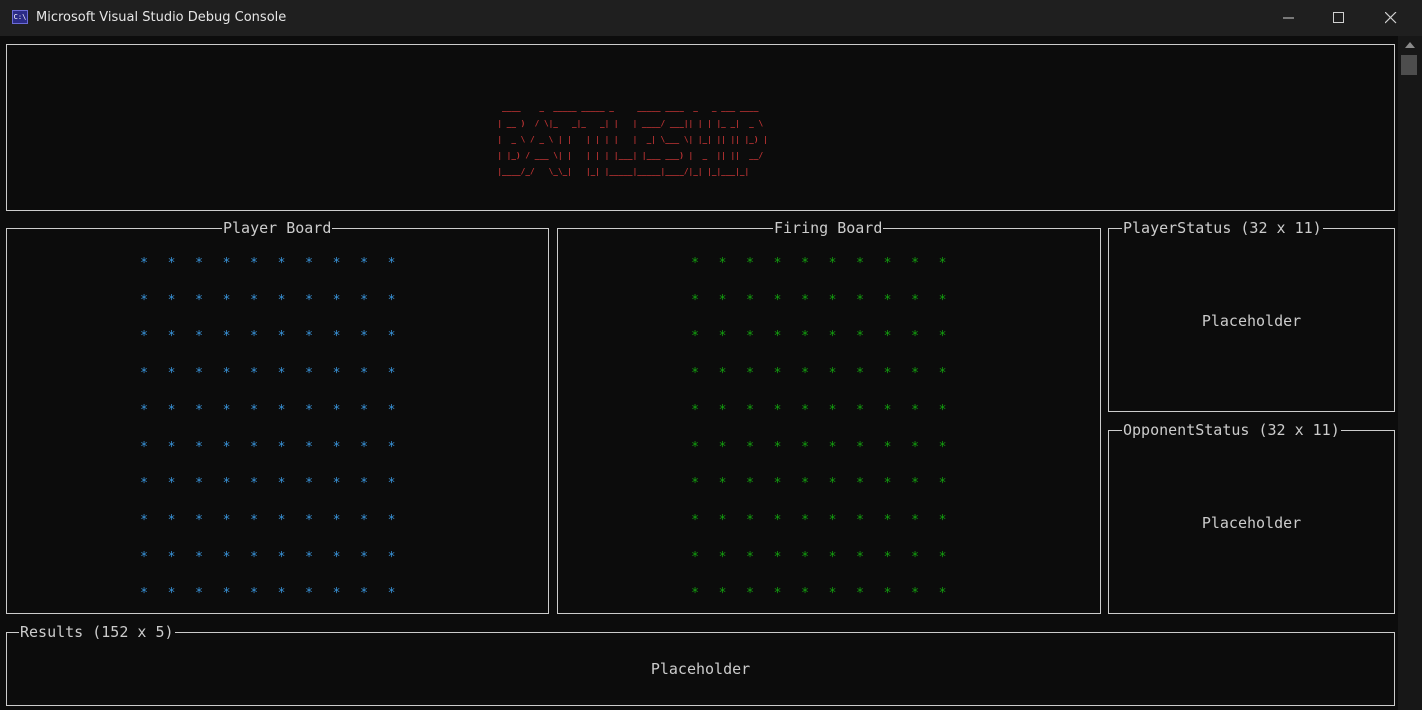  What do you see at coordinates (1251, 321) in the screenshot?
I see `player-status-placeholder: Placeholder` at bounding box center [1251, 321].